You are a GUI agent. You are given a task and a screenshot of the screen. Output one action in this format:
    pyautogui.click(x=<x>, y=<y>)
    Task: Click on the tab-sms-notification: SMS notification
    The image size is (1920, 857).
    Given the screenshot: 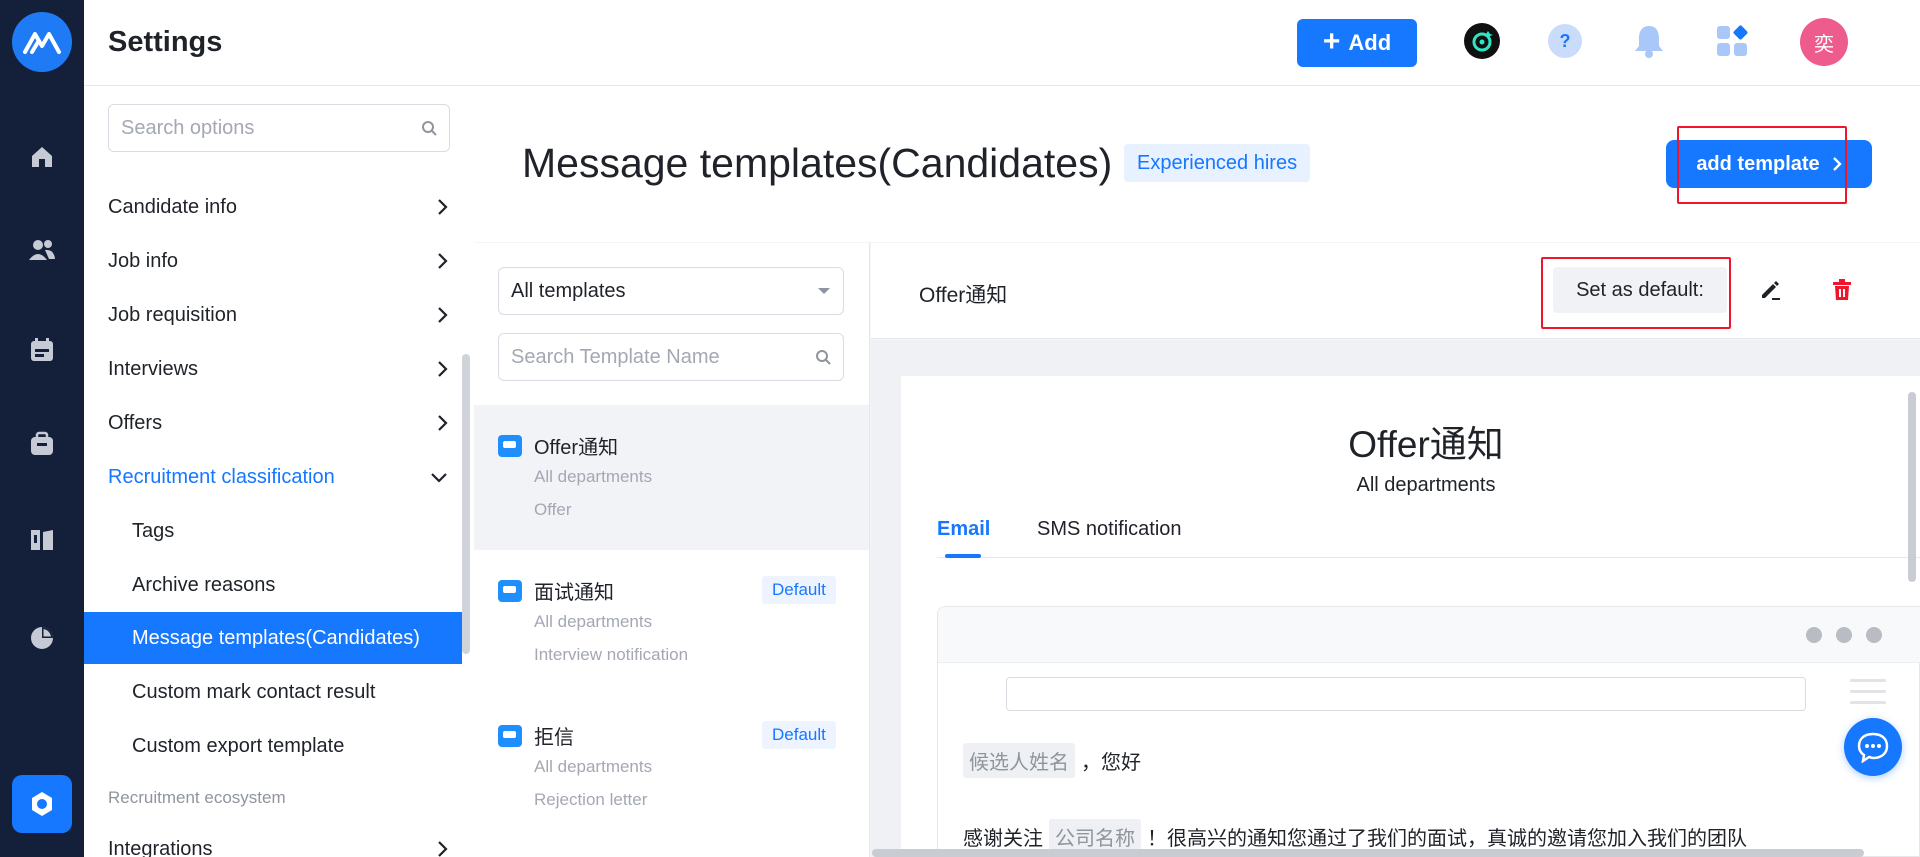 What is the action you would take?
    pyautogui.click(x=1109, y=529)
    